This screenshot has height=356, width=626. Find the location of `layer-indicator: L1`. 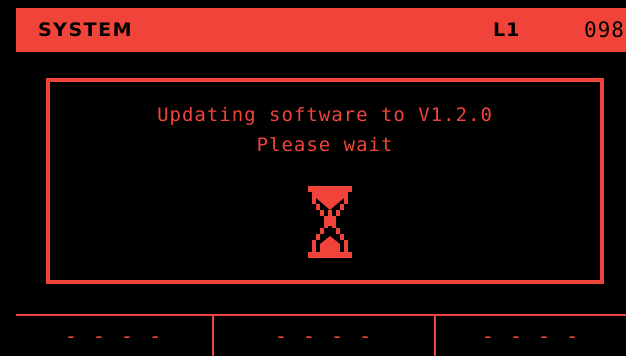

layer-indicator: L1 is located at coordinates (507, 30).